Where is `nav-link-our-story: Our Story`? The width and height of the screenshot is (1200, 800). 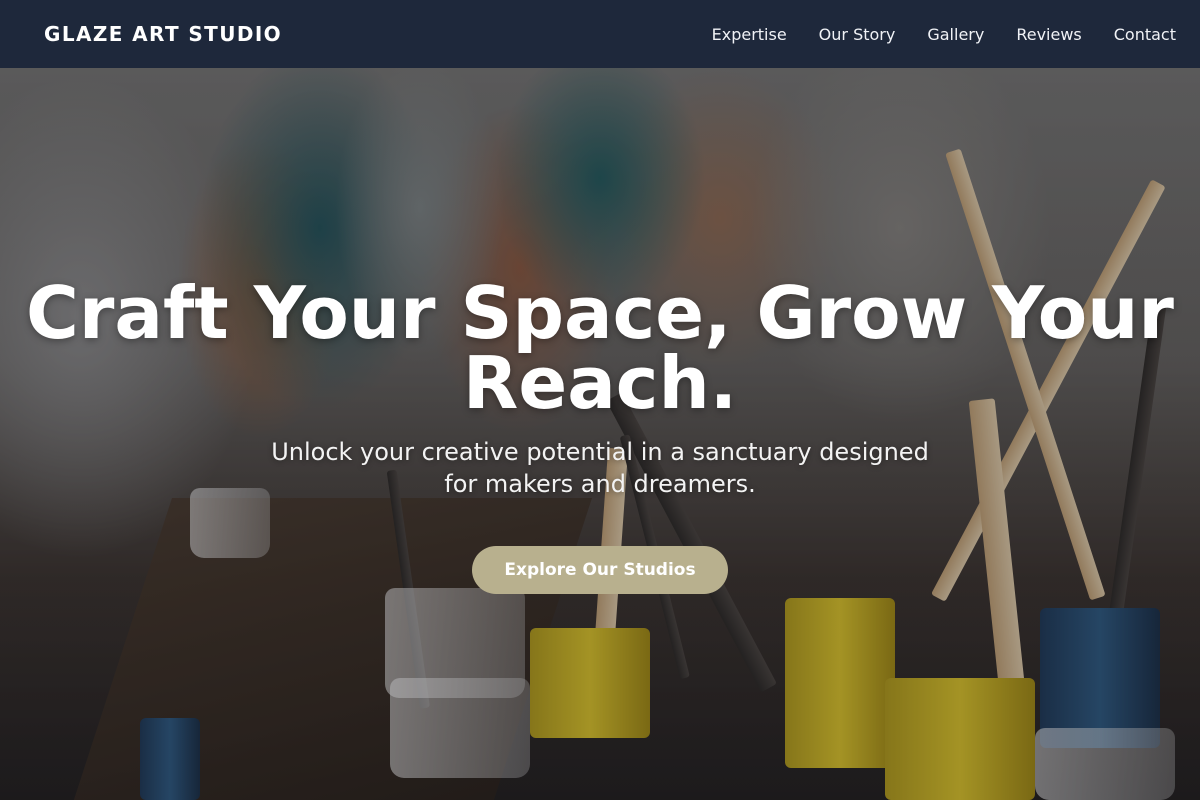
nav-link-our-story: Our Story is located at coordinates (857, 34).